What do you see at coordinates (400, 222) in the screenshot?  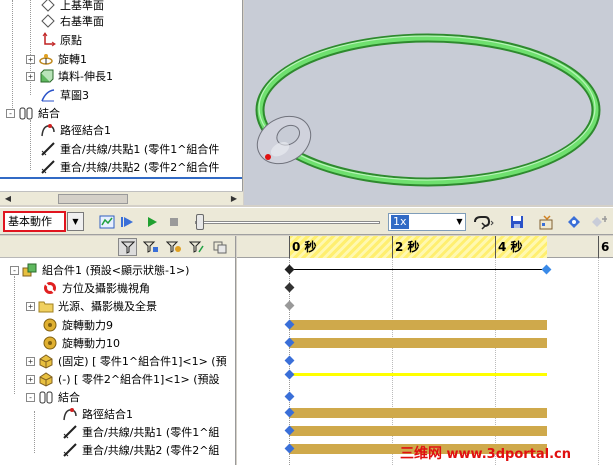 I see `speed-value: 1x` at bounding box center [400, 222].